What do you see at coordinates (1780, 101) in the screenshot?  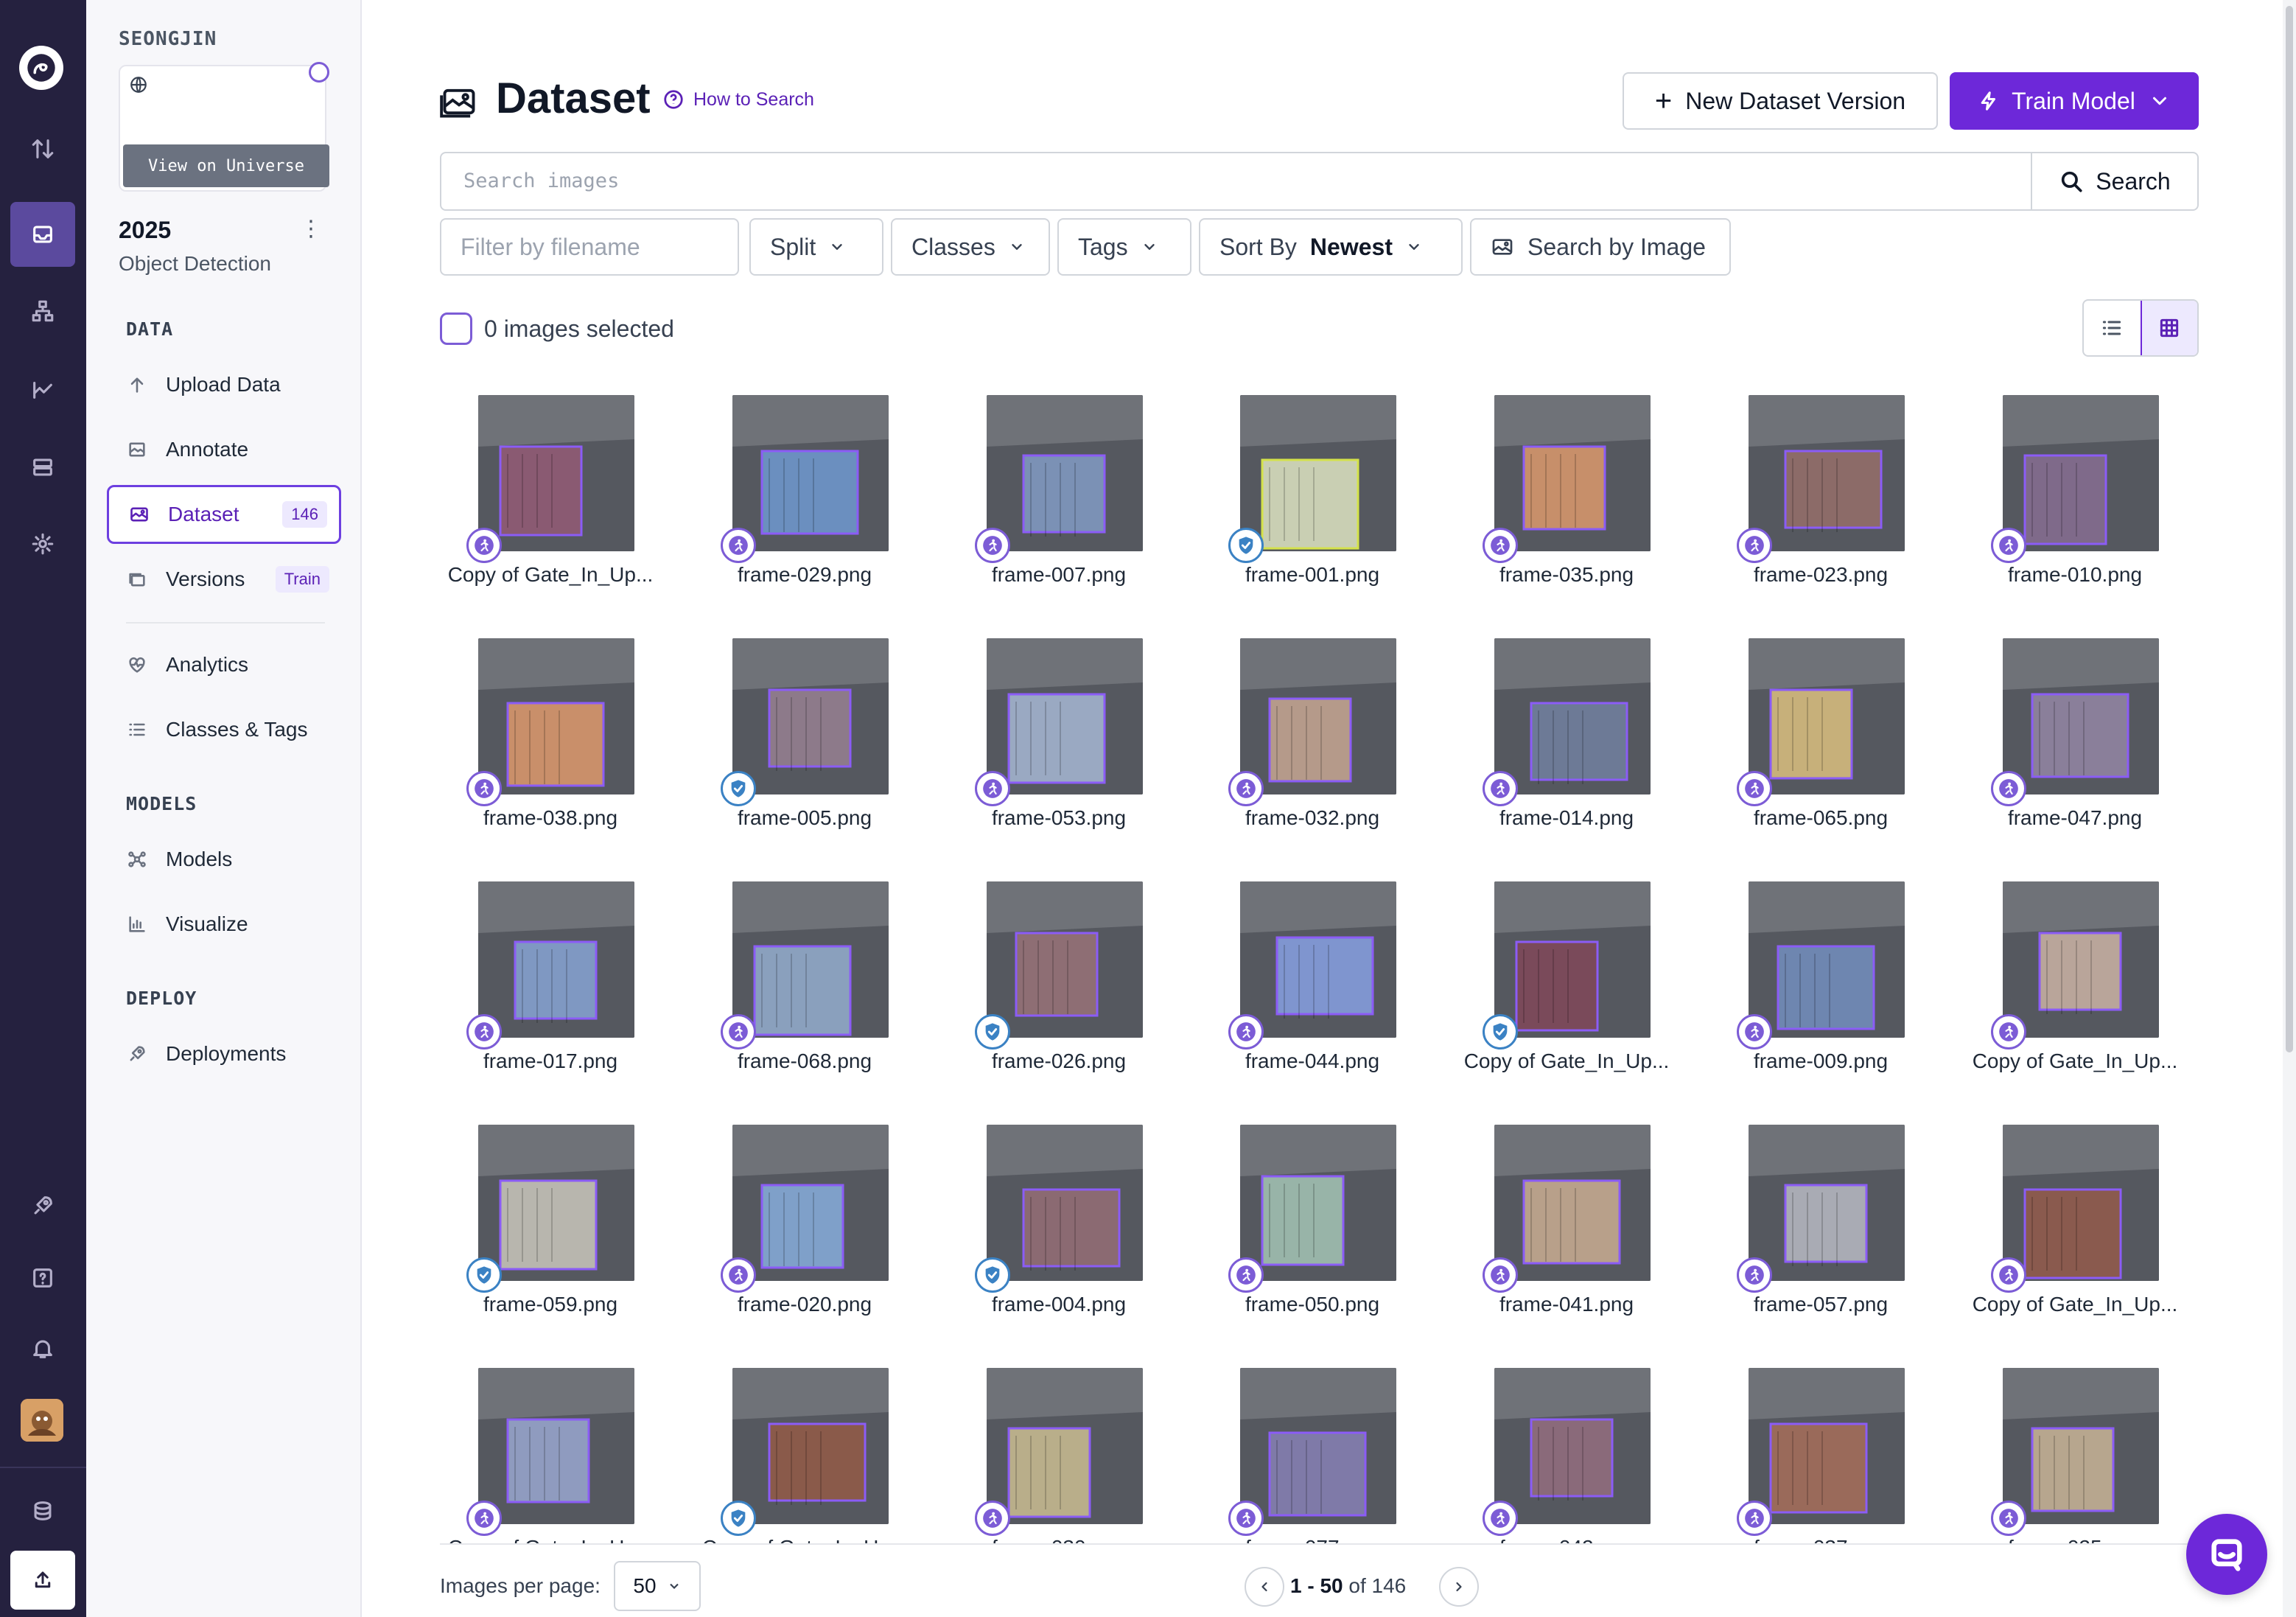 I see `new-dataset-version-button: + New Dataset Version` at bounding box center [1780, 101].